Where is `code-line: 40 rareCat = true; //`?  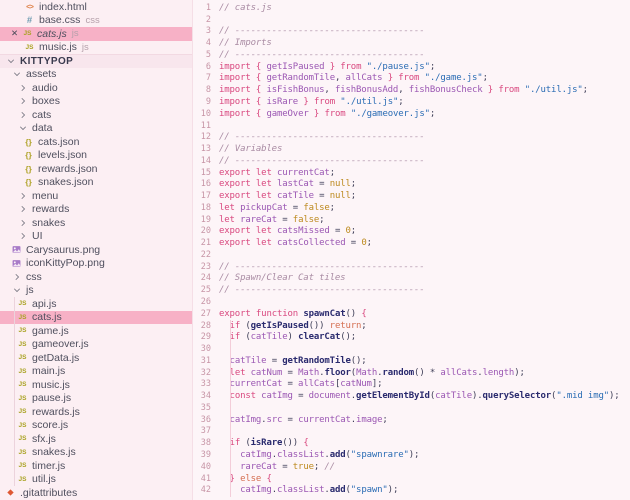
code-line: 40 rareCat = true; // is located at coordinates (411, 467).